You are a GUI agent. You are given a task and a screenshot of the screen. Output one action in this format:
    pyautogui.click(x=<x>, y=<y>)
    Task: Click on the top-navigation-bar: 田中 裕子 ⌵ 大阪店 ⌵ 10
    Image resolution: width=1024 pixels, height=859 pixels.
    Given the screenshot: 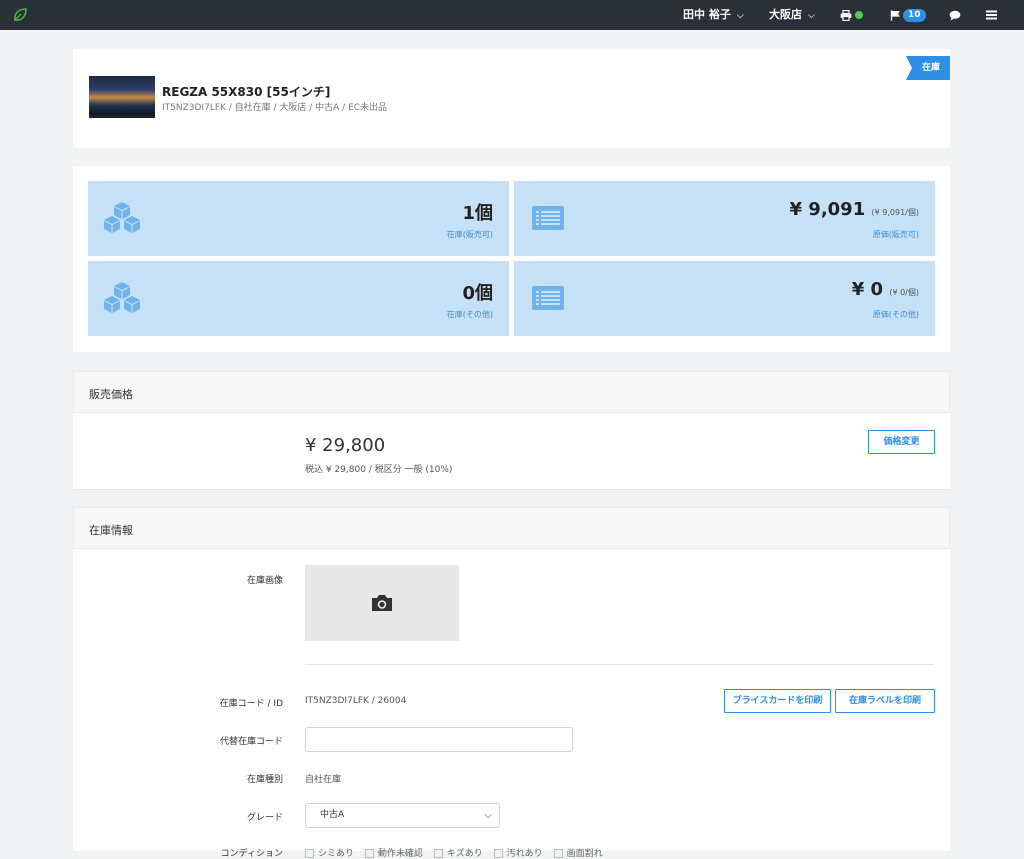 What is the action you would take?
    pyautogui.click(x=512, y=15)
    